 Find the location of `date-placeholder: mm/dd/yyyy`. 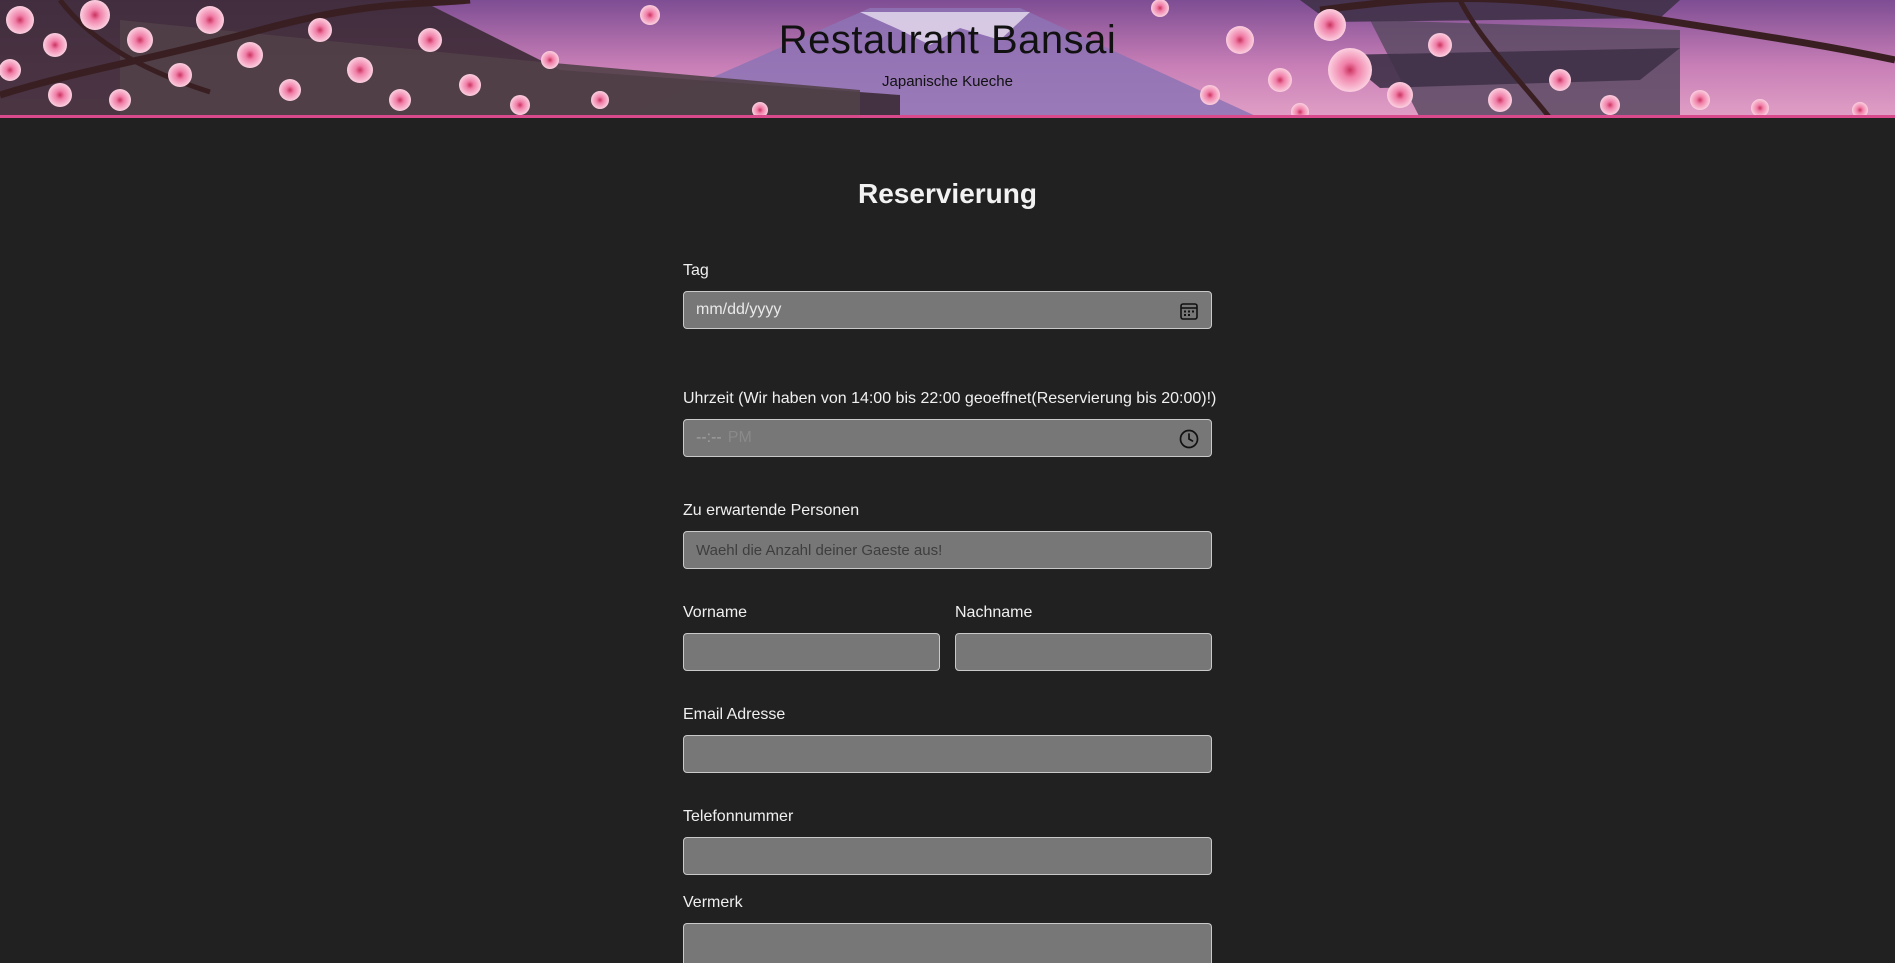

date-placeholder: mm/dd/yyyy is located at coordinates (739, 309).